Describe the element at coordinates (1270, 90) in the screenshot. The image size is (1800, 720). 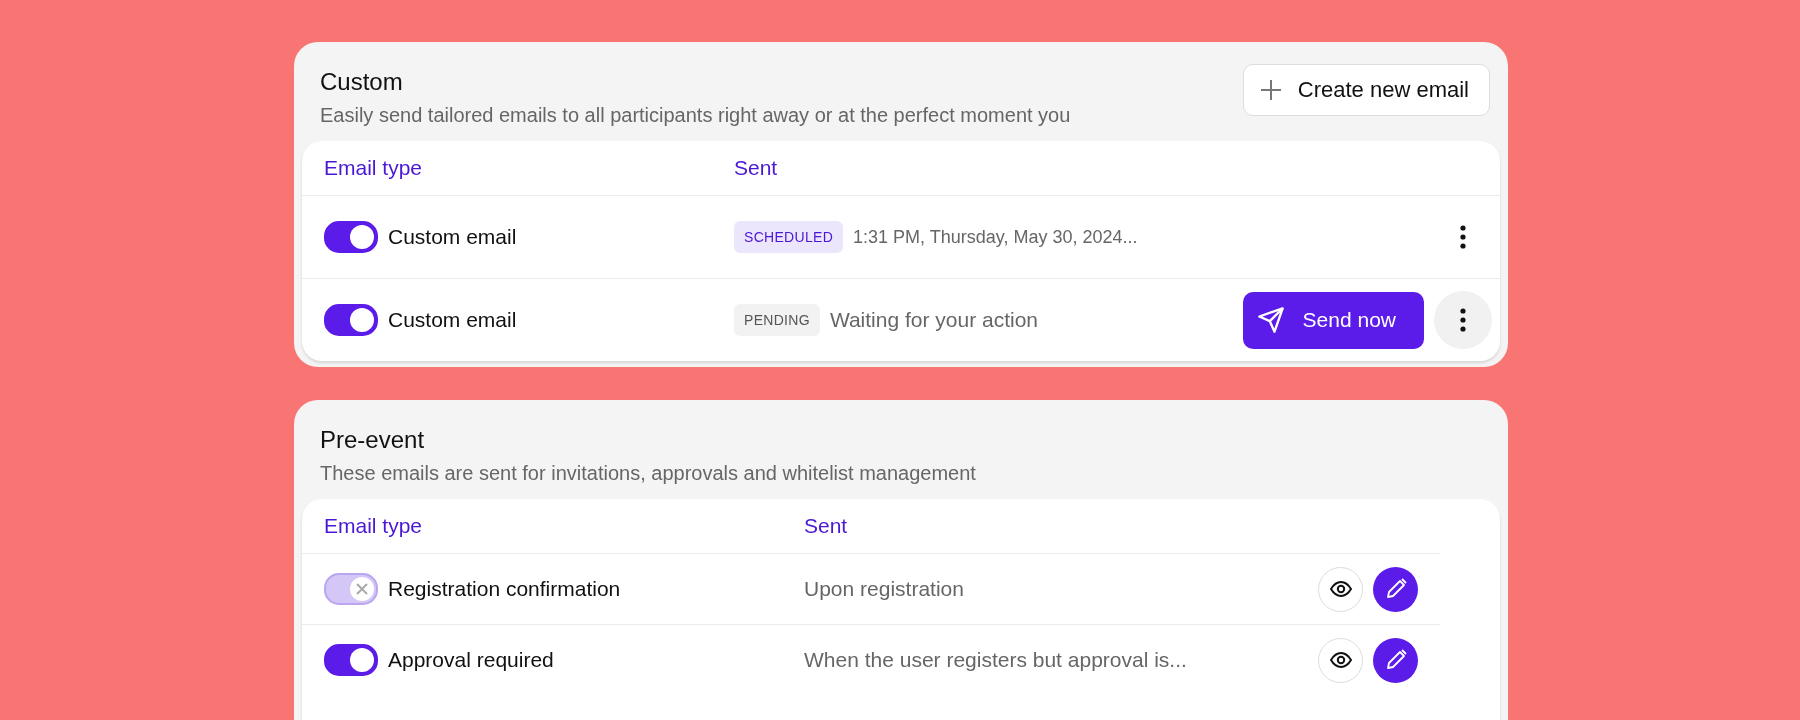
I see `plus-icon` at that location.